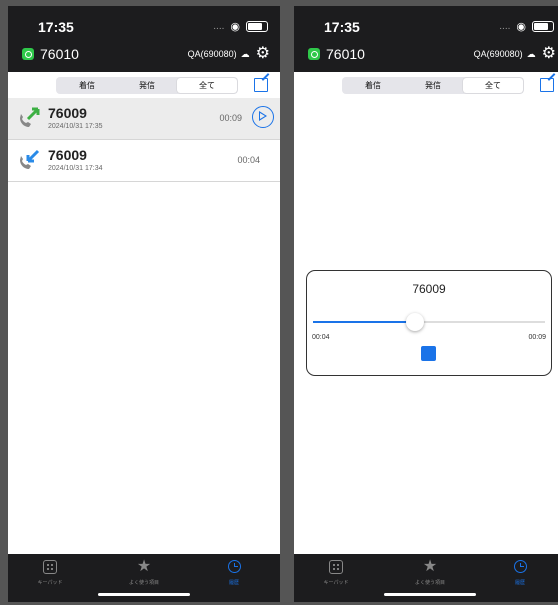 This screenshot has width=558, height=605. I want to click on playback-slider, so click(429, 322).